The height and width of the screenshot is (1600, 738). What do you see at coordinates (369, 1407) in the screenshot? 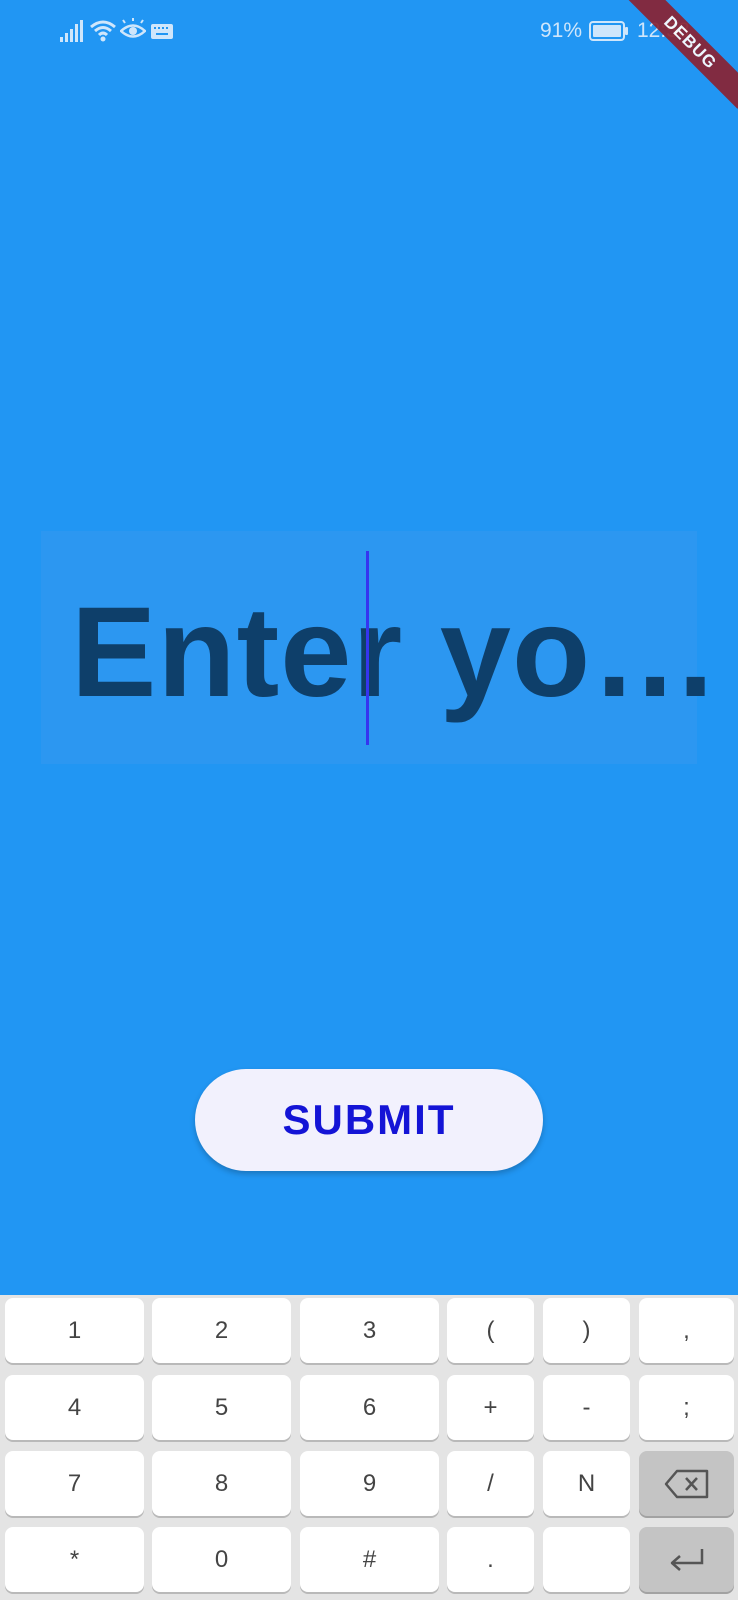
I see `key-6: 6` at bounding box center [369, 1407].